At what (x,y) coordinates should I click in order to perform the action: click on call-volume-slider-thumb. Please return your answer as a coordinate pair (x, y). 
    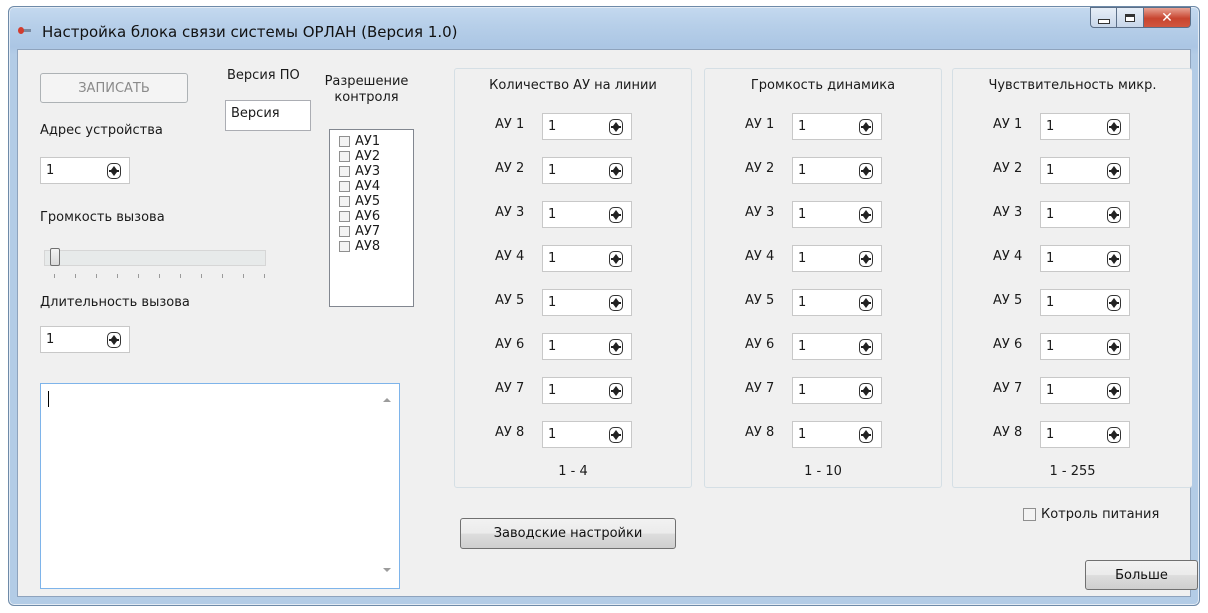
    Looking at the image, I should click on (55, 257).